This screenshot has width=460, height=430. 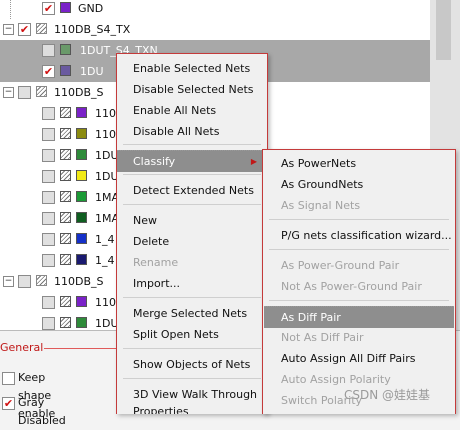 What do you see at coordinates (92, 29) in the screenshot?
I see `group-label: 110DB_S4_TX` at bounding box center [92, 29].